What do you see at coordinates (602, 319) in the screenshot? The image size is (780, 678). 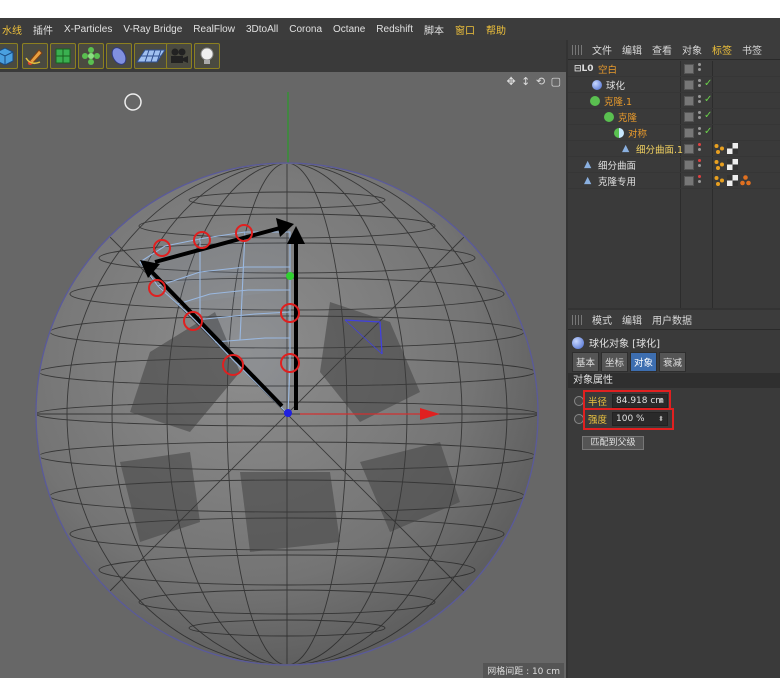 I see `tab-mode: 模式` at bounding box center [602, 319].